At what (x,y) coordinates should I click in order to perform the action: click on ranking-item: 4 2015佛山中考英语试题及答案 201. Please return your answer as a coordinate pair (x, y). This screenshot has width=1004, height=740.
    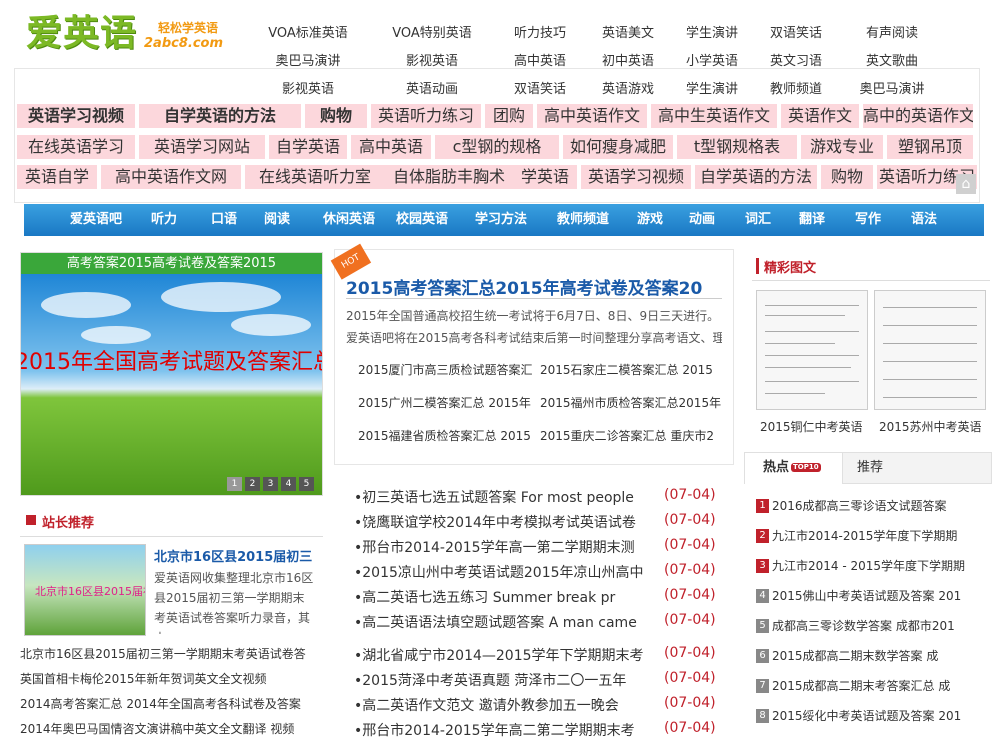
    Looking at the image, I should click on (874, 597).